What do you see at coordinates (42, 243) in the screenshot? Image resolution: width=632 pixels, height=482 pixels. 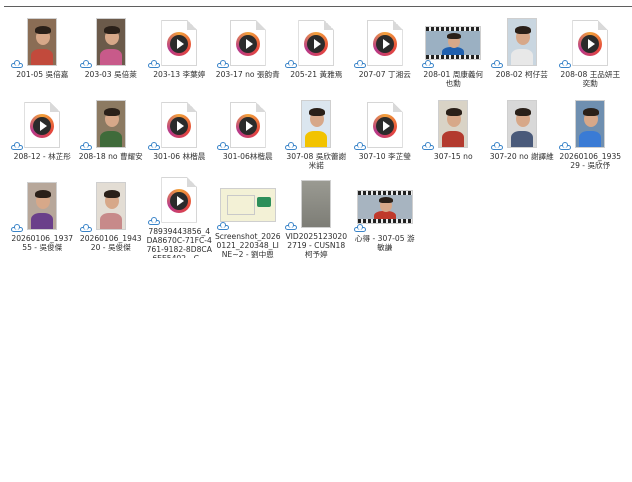 I see `file-name-label: 20260106_193755 - 吳俊傑` at bounding box center [42, 243].